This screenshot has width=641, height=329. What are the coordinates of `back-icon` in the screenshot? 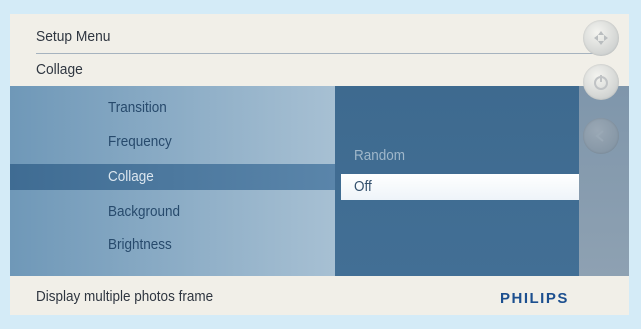 It's located at (601, 136).